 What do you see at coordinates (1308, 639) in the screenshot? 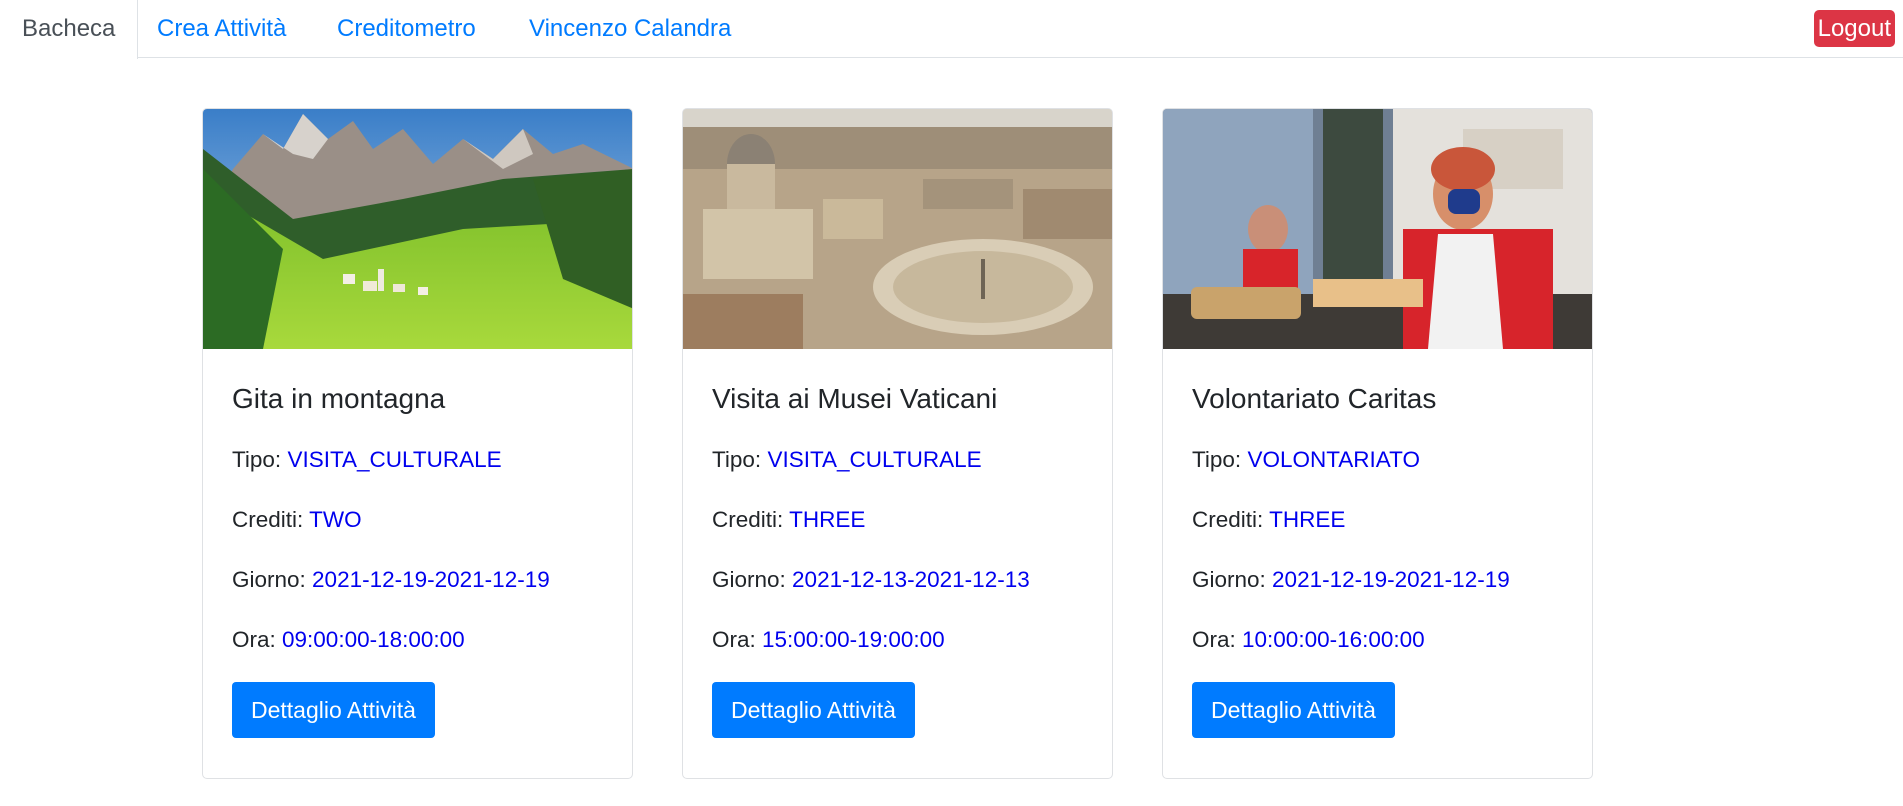
I see `card-ora: Ora: 10:00:00-16:00:00` at bounding box center [1308, 639].